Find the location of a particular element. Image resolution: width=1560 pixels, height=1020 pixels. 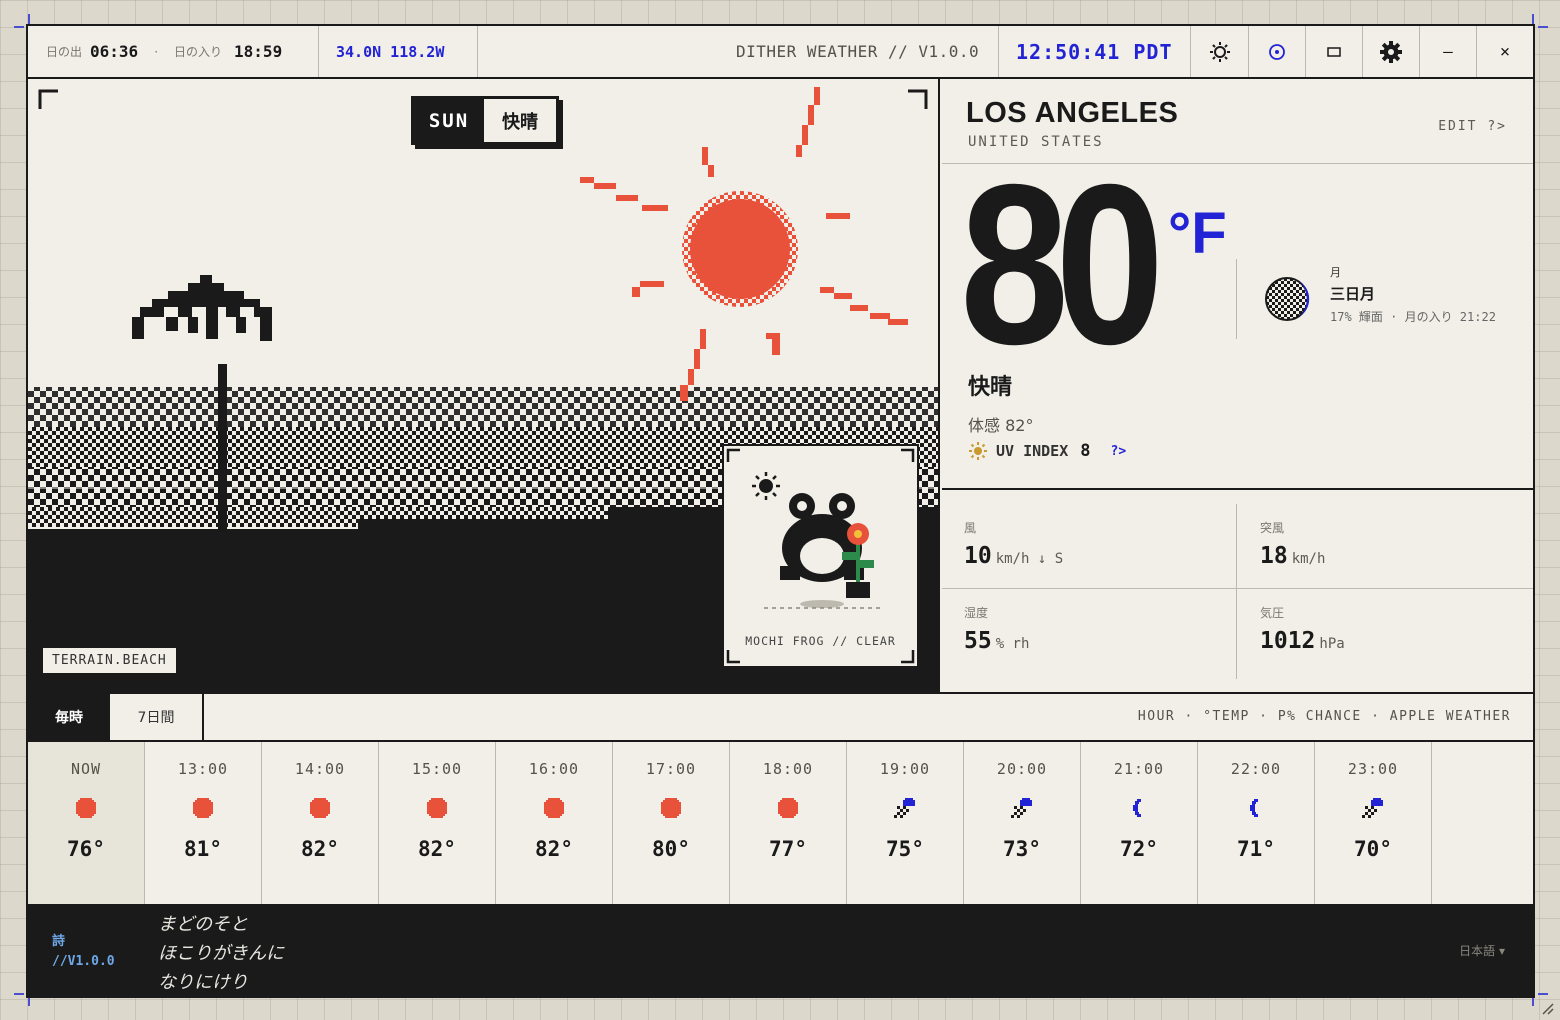

day-condition: 快晴 is located at coordinates (520, 122).